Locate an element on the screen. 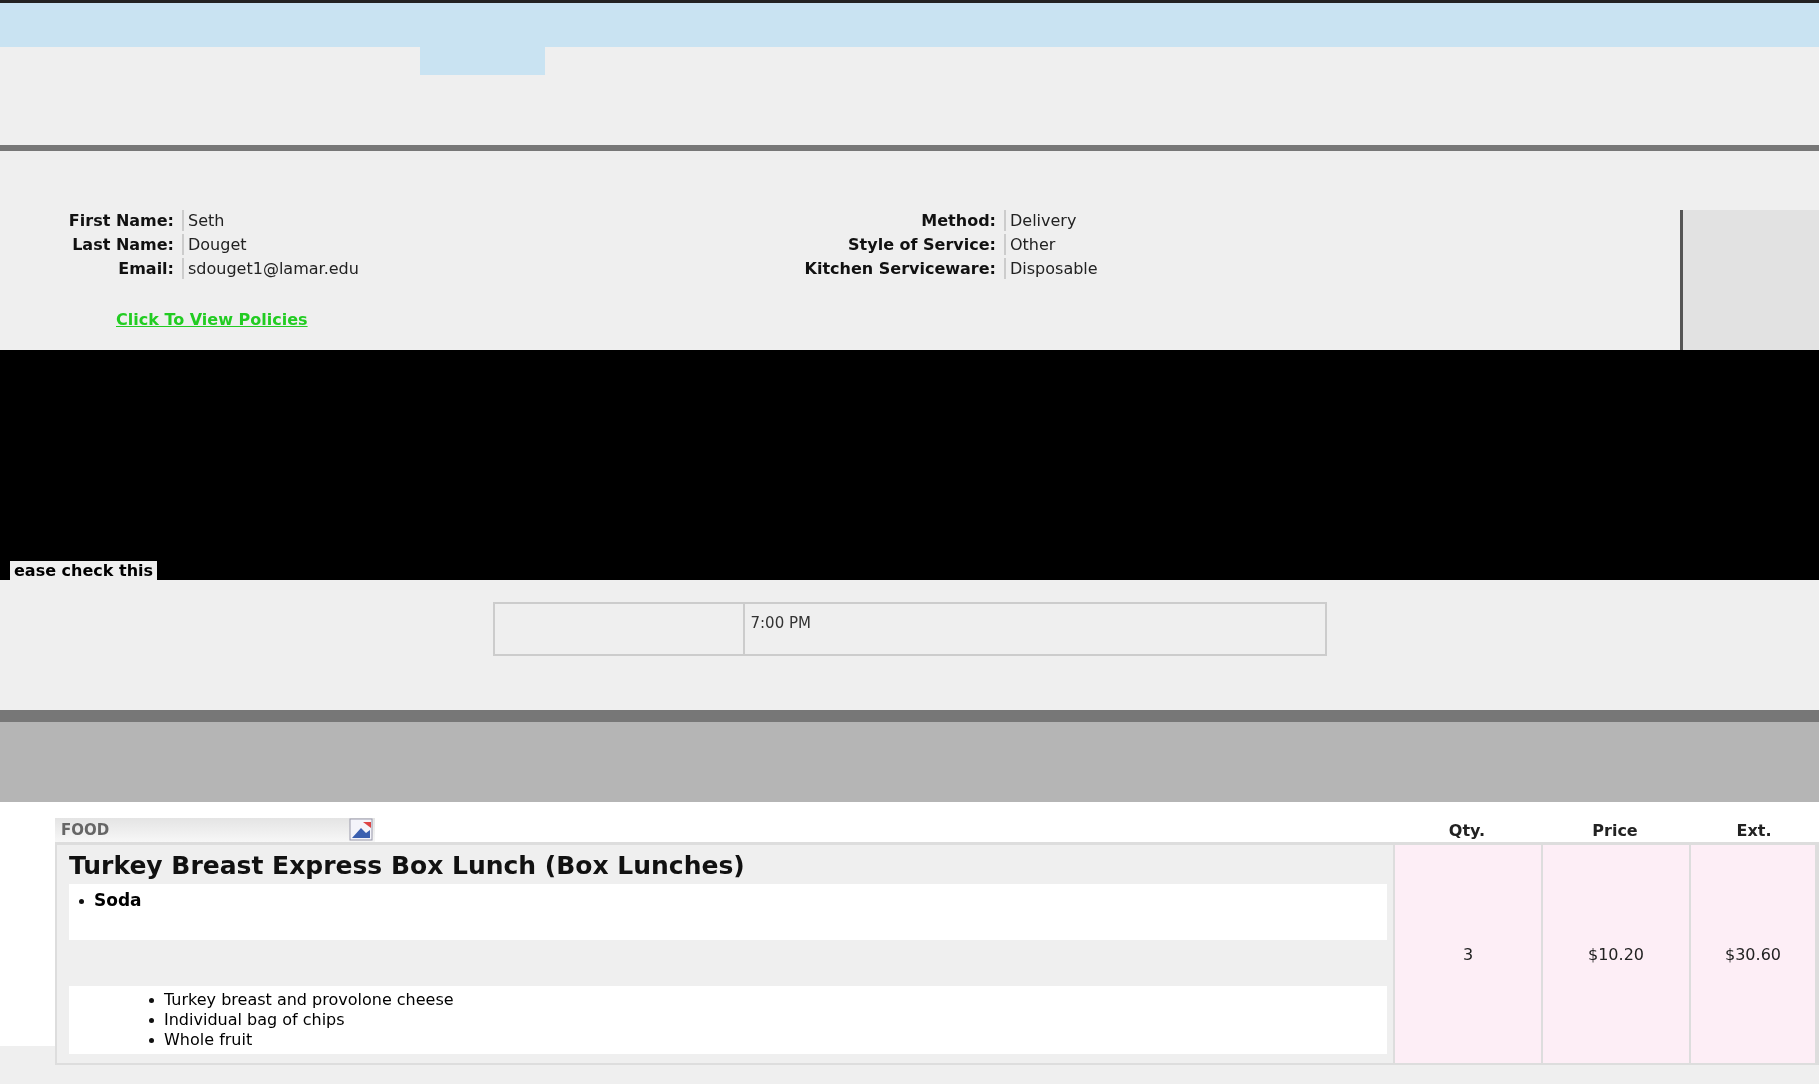 The image size is (1819, 1084). time-value: 7:00 PM is located at coordinates (780, 623).